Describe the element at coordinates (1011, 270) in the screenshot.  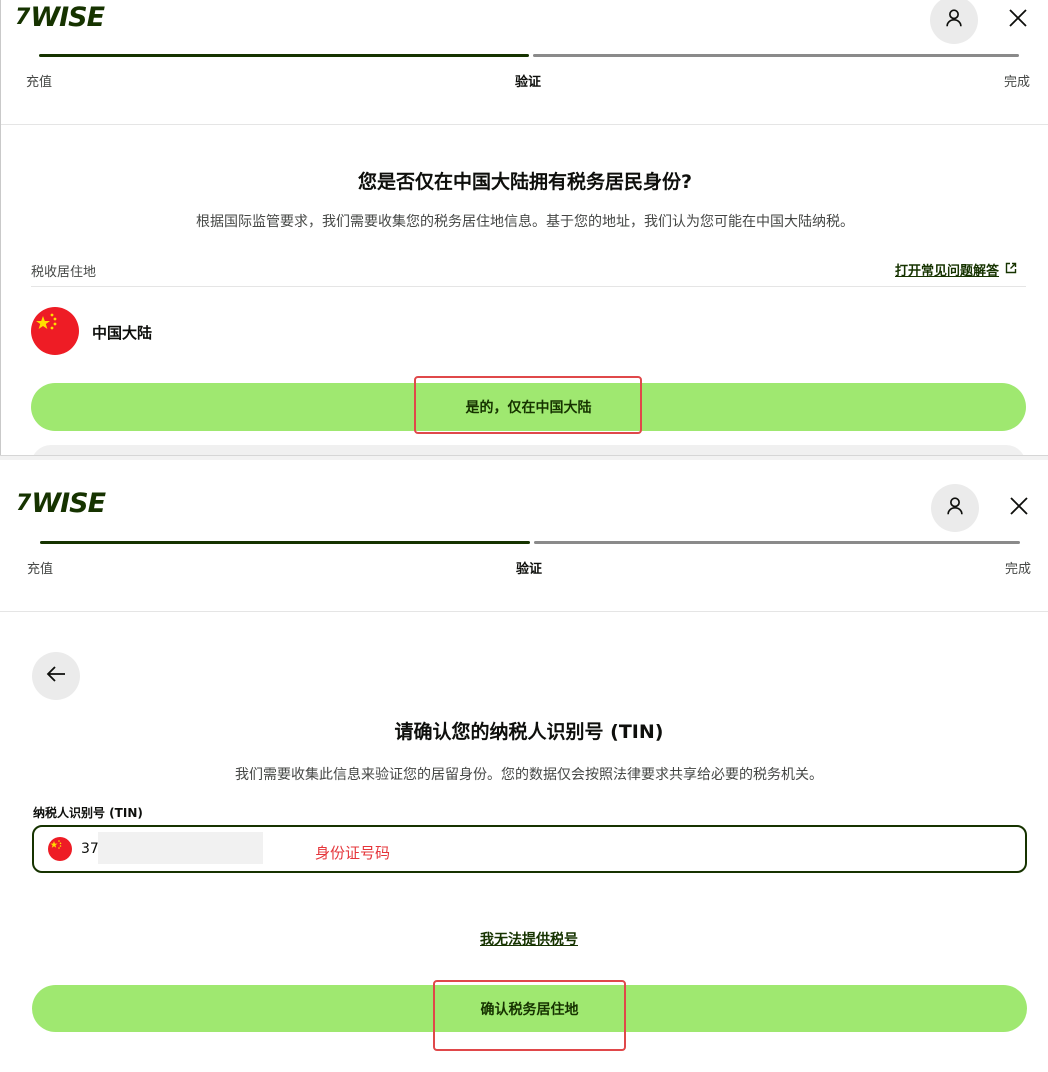
I see `external-link-icon` at that location.